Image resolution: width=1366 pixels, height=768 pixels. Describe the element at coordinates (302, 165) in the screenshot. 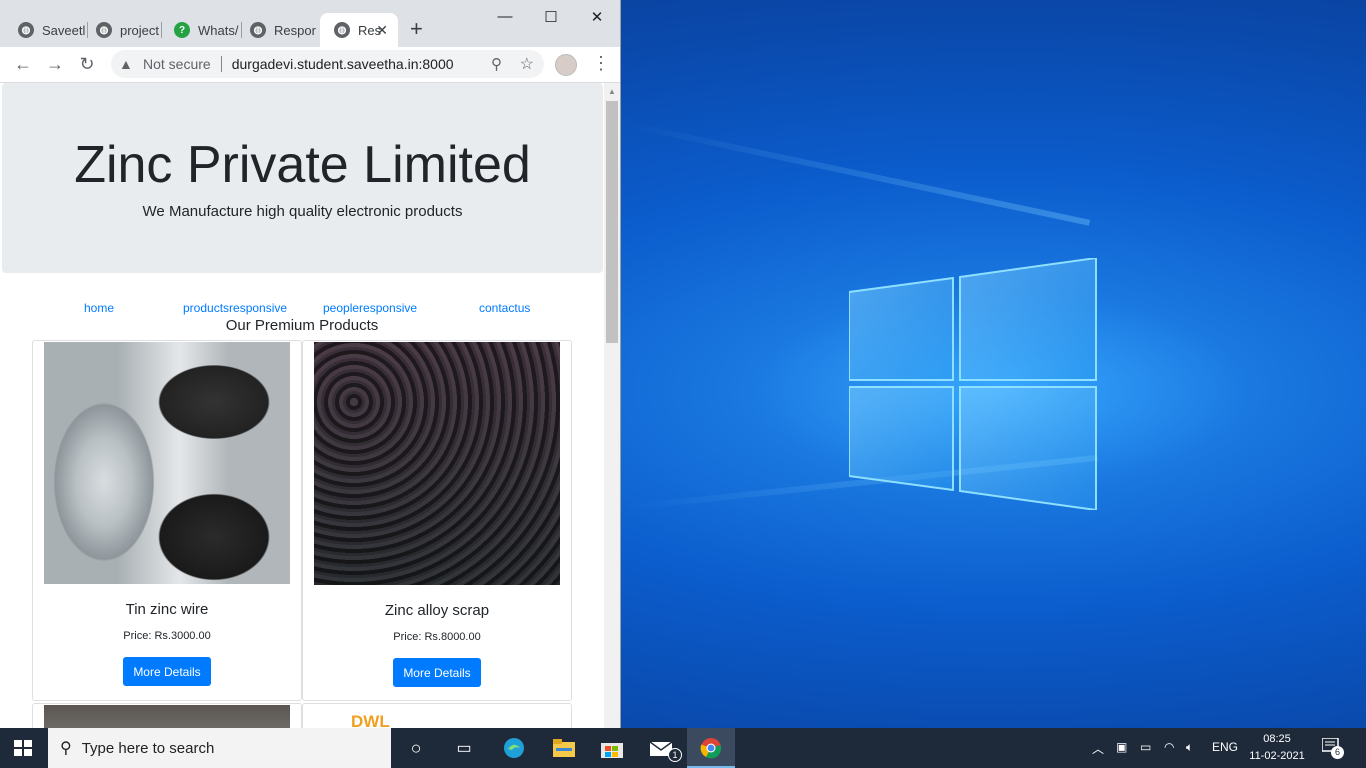

I see `page-title: Zinc Private Limited` at that location.